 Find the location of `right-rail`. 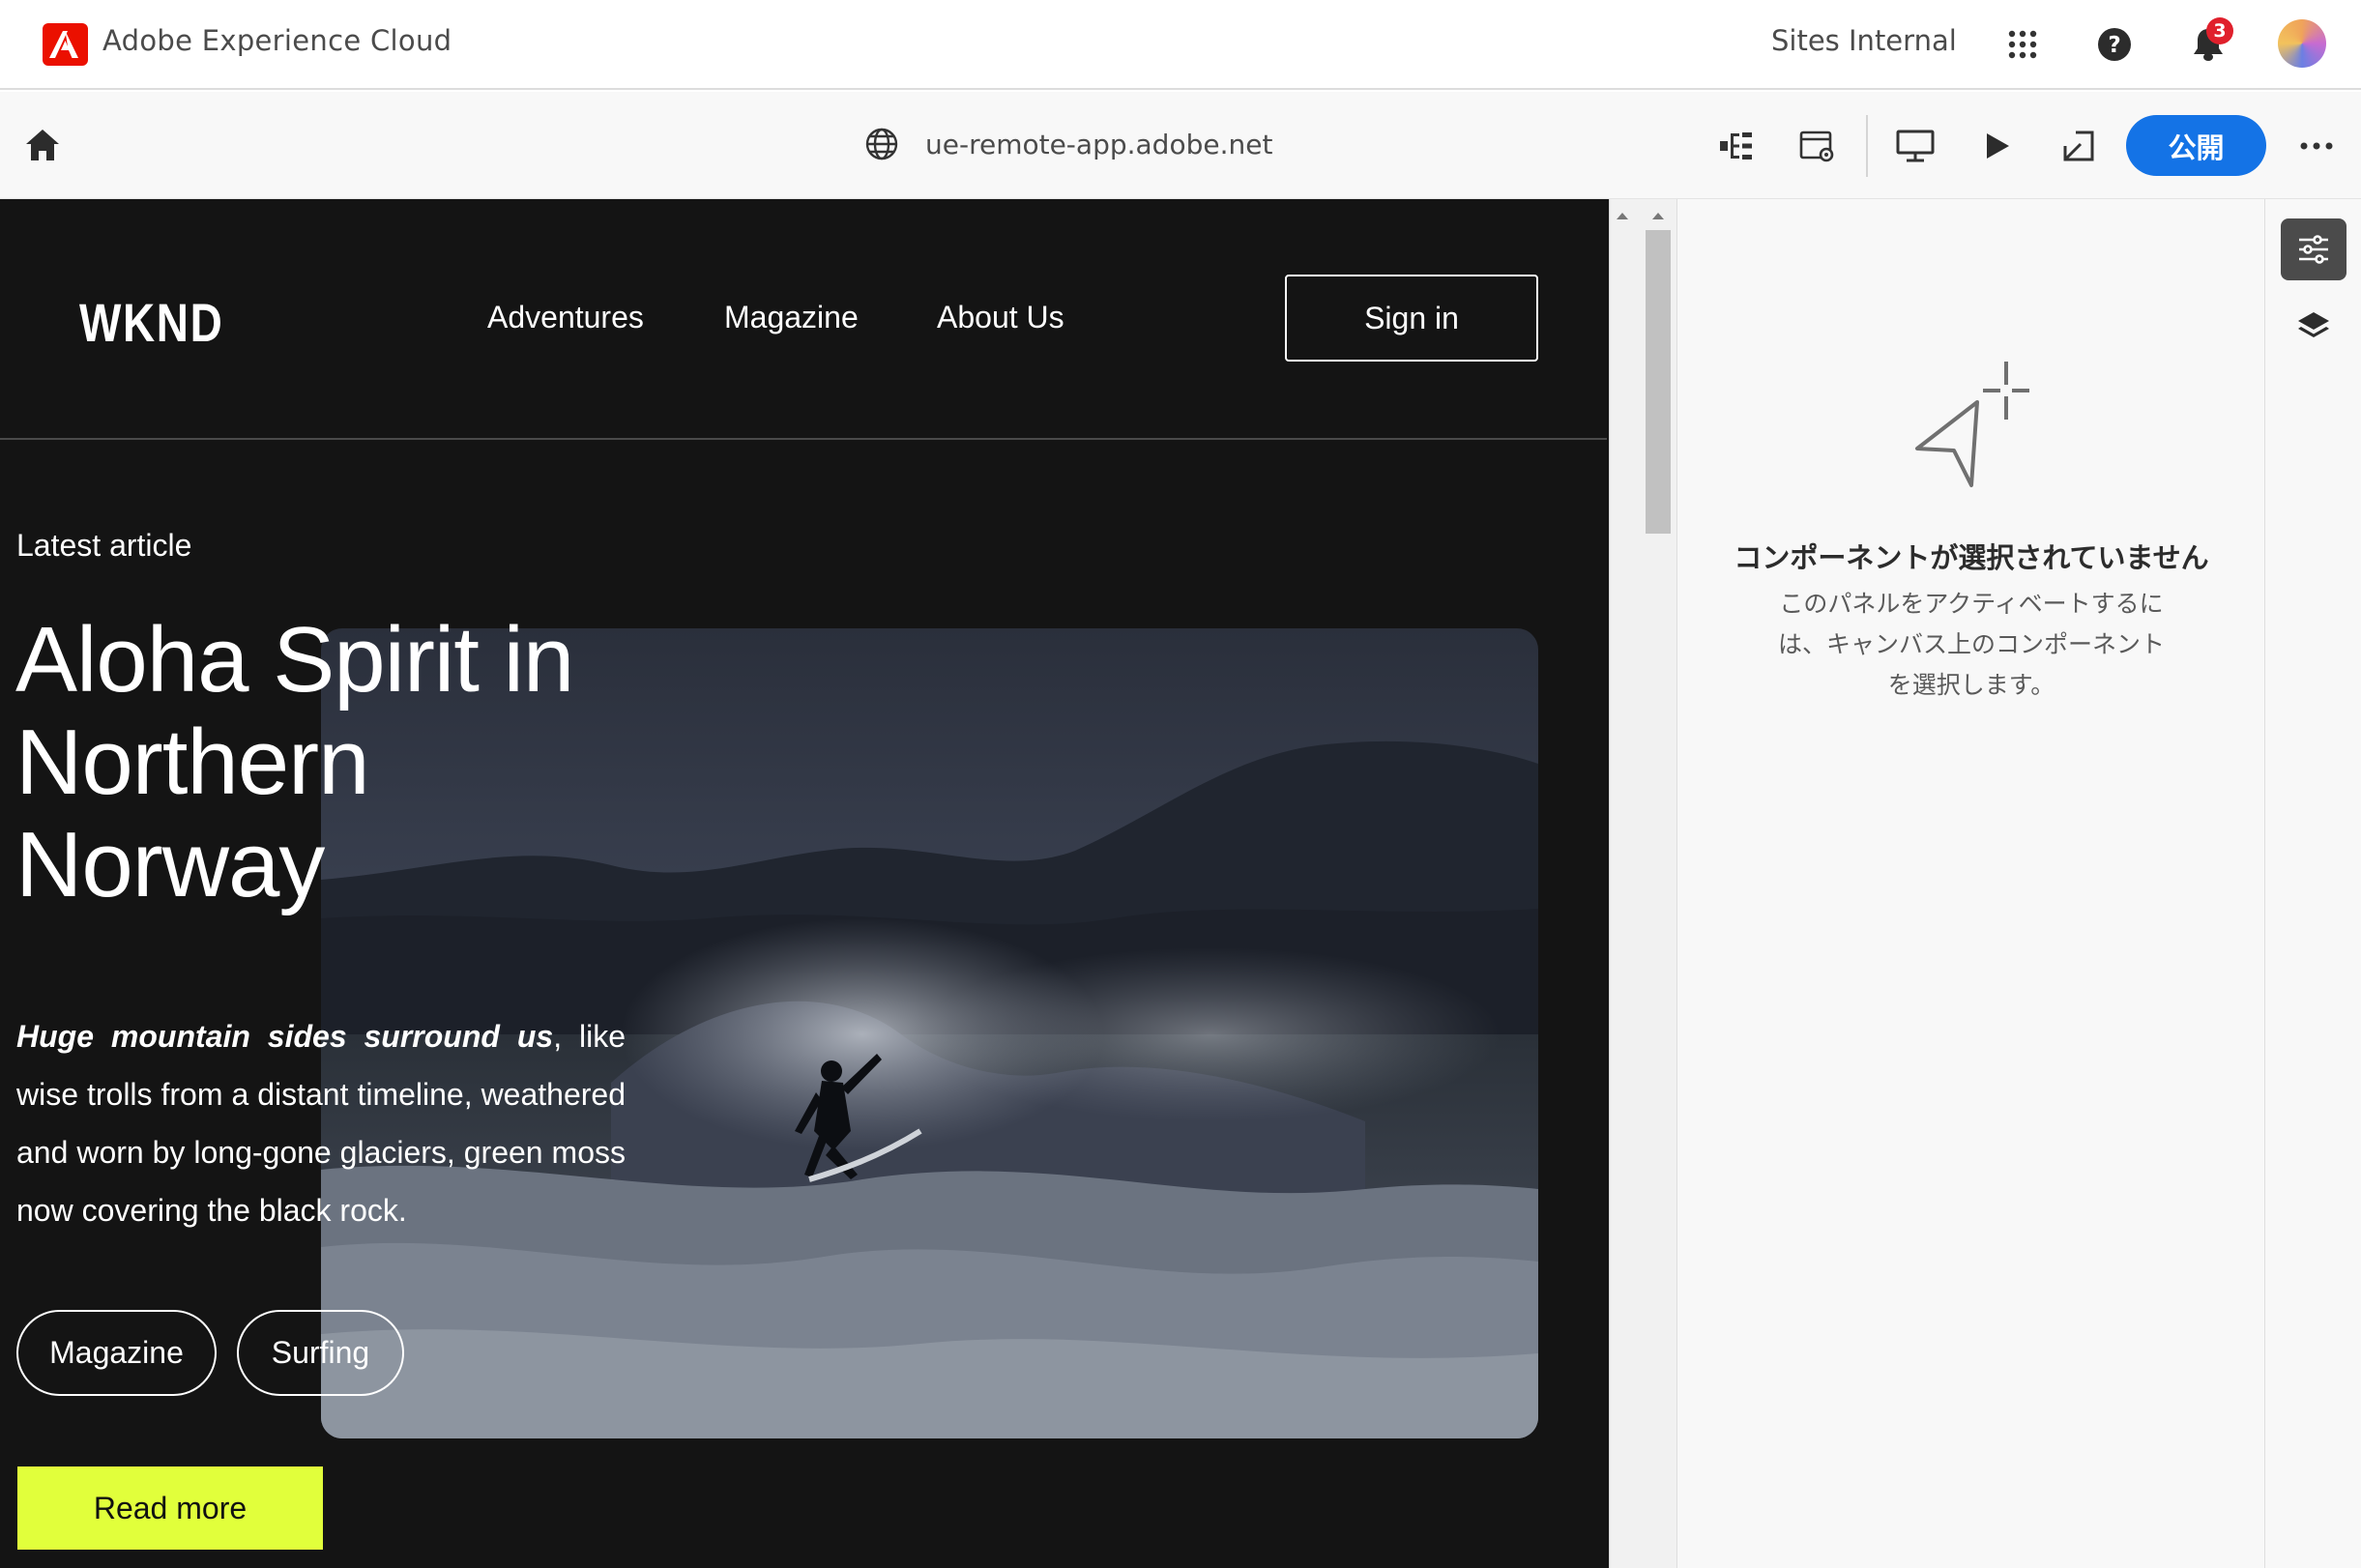

right-rail is located at coordinates (2312, 883).